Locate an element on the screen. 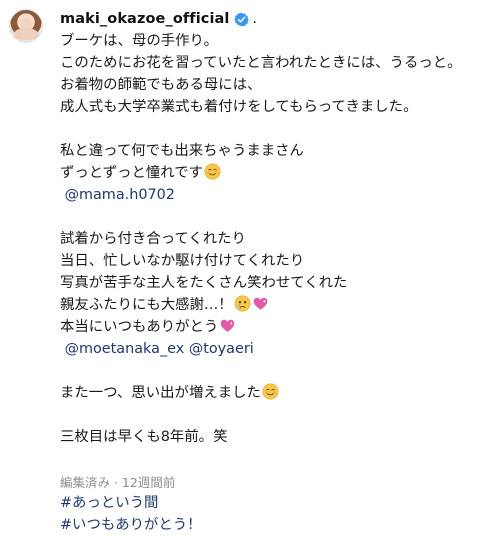 This screenshot has width=492, height=536. hashtag-link: #あっという間 is located at coordinates (109, 503).